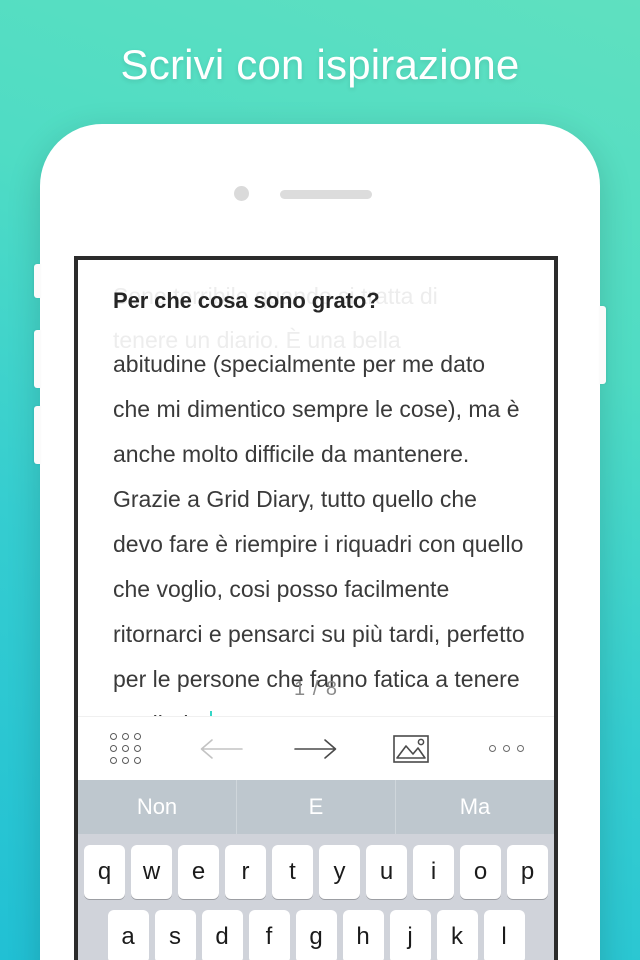 The width and height of the screenshot is (640, 960). I want to click on key-s: s, so click(175, 935).